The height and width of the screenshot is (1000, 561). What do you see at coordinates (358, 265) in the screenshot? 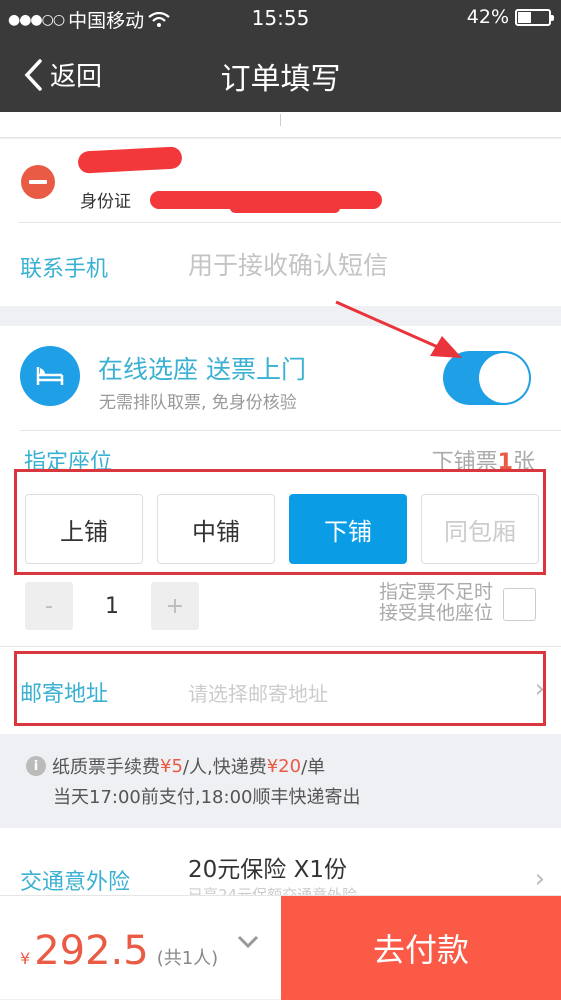
I see `phone-input` at bounding box center [358, 265].